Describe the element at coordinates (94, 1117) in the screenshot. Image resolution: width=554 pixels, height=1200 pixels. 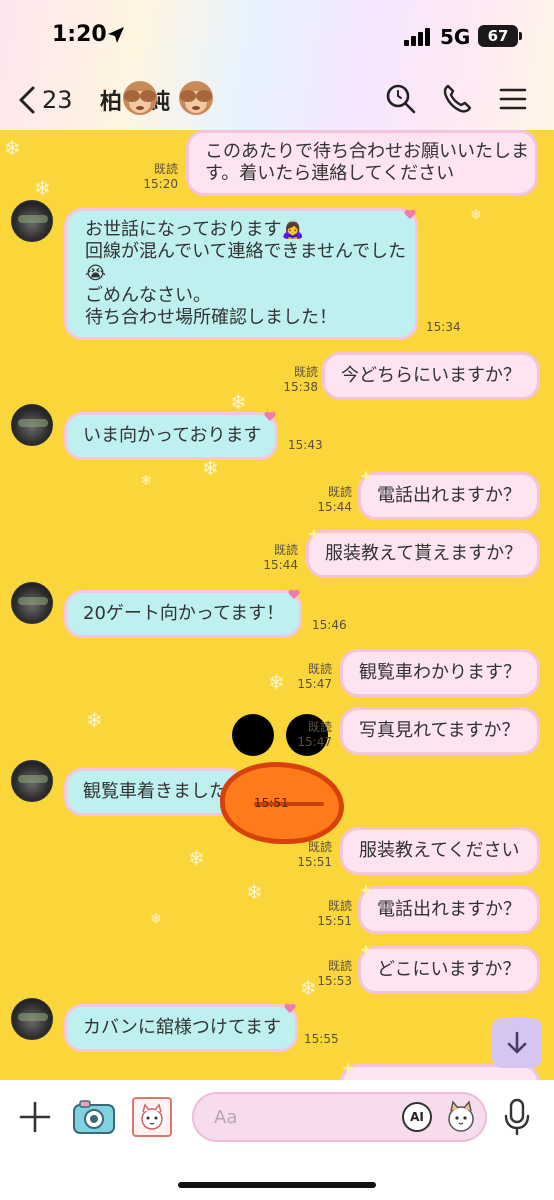
I see `camera-icon` at that location.